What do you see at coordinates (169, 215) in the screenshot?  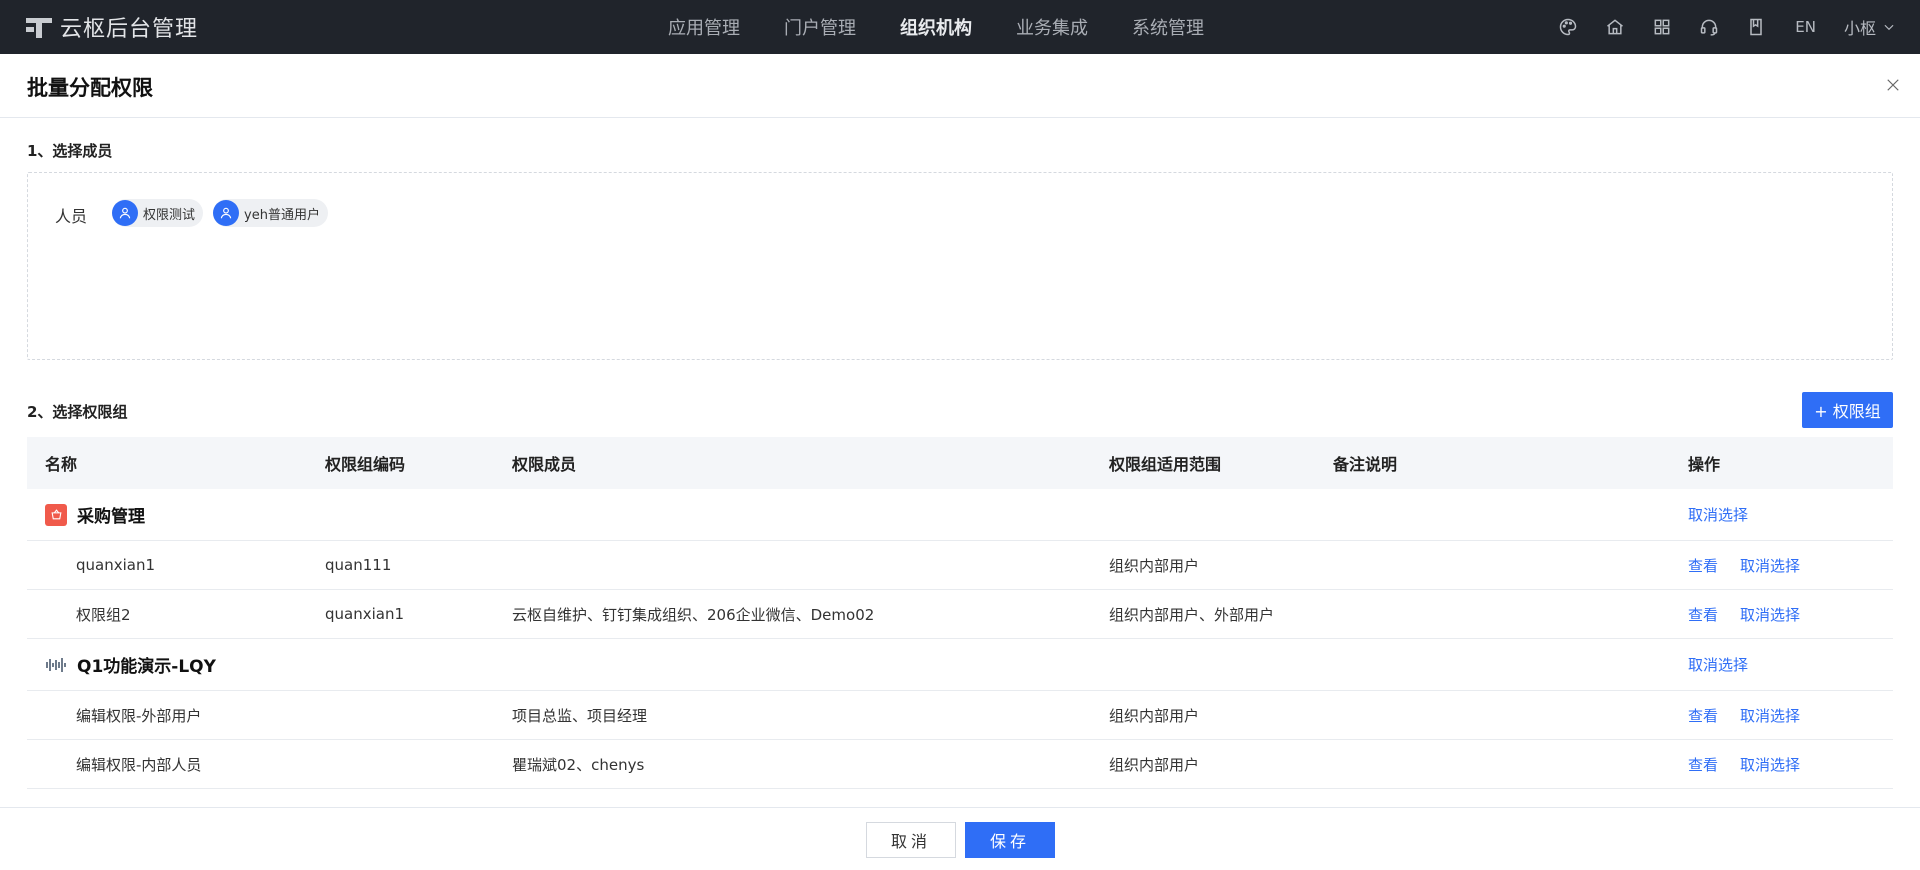 I see `member-chip-label: 权限测试` at bounding box center [169, 215].